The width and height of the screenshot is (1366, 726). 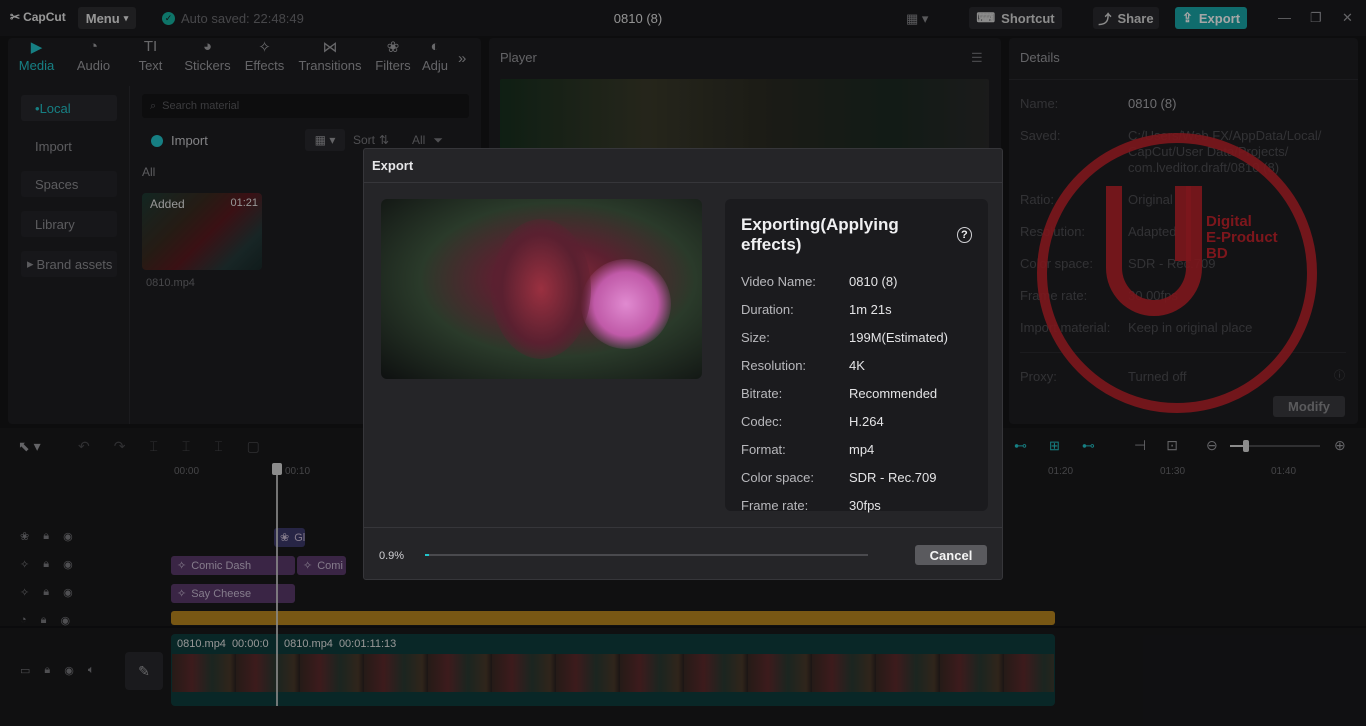 What do you see at coordinates (856, 281) in the screenshot?
I see `export-row-video-name: Video Name: 0810 (8)` at bounding box center [856, 281].